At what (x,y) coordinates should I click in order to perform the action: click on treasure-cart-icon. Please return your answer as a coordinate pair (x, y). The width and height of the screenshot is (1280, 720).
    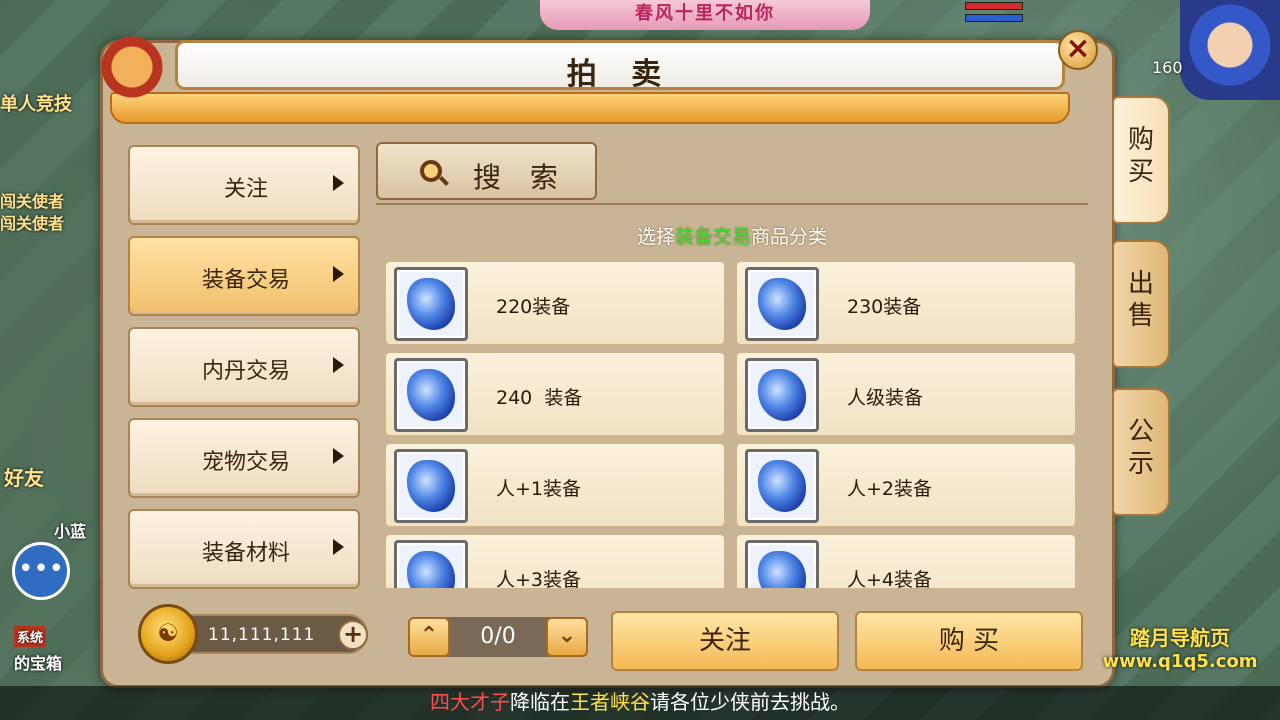
    Looking at the image, I should click on (140, 67).